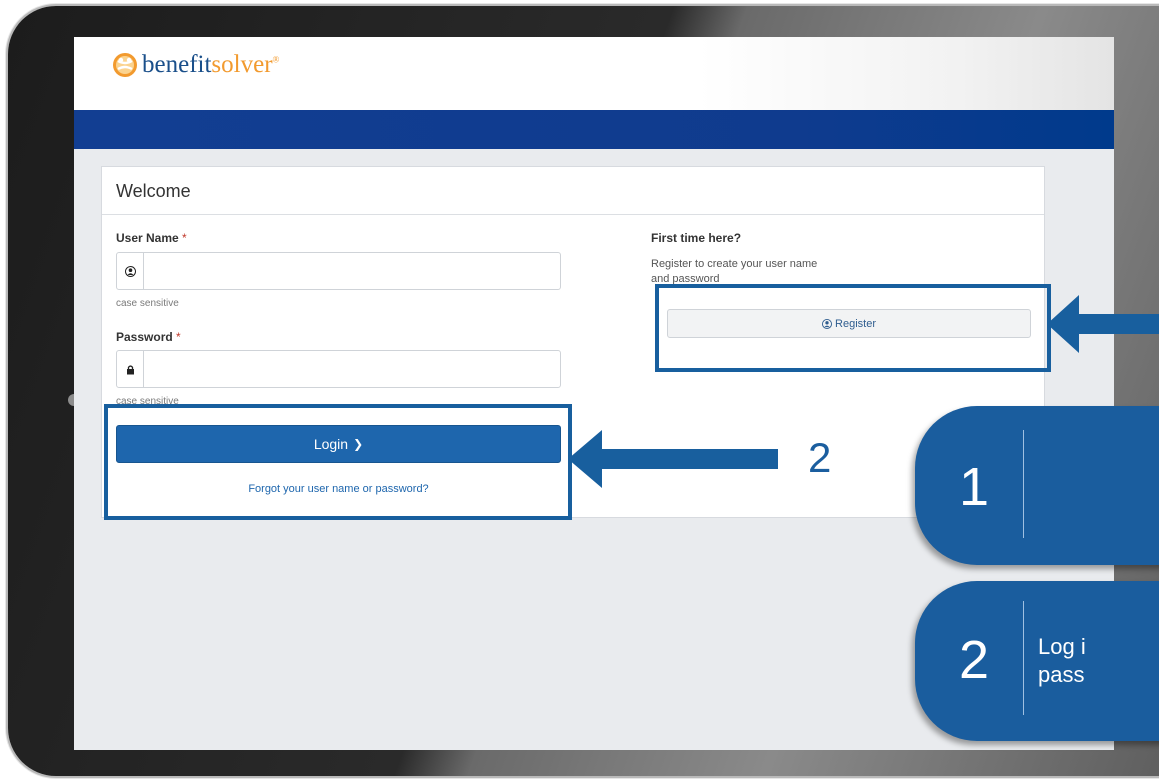  What do you see at coordinates (974, 487) in the screenshot?
I see `step-1-number: 1` at bounding box center [974, 487].